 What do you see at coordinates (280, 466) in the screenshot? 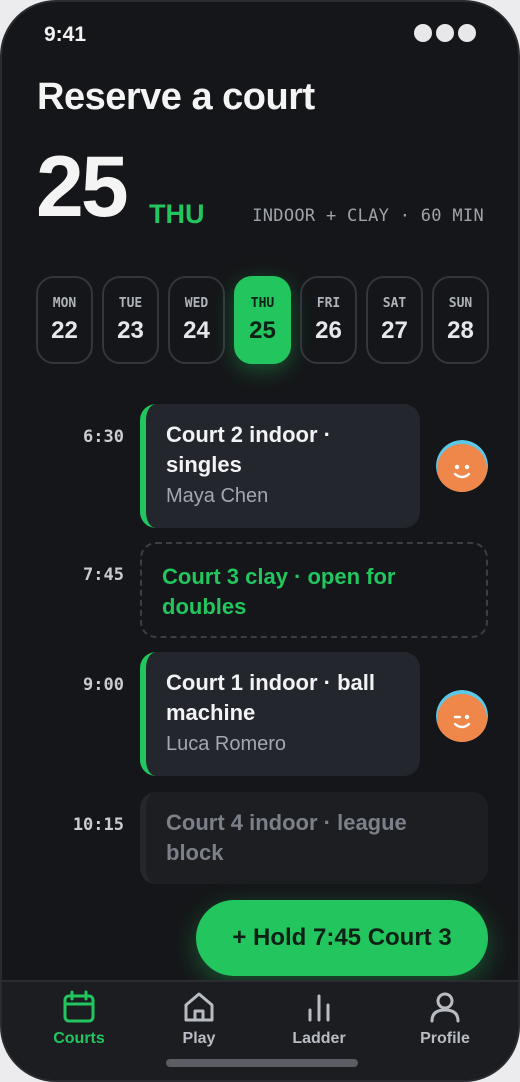
I see `booking-card: Court 2 indoor · singles Maya Chen` at bounding box center [280, 466].